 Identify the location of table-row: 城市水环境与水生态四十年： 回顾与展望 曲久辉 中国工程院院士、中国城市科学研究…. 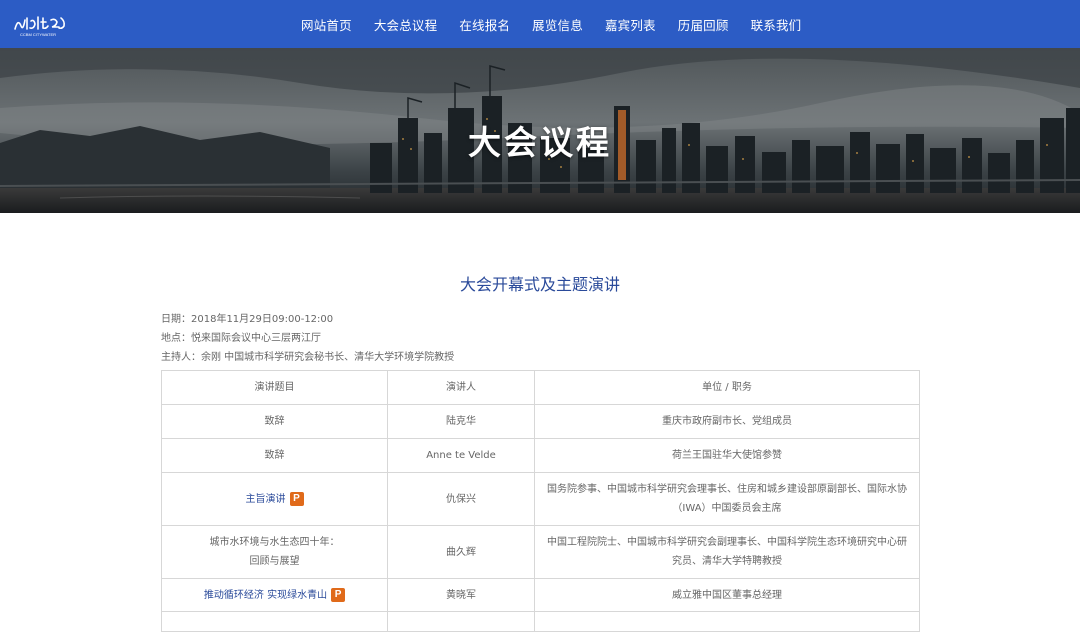
(540, 552).